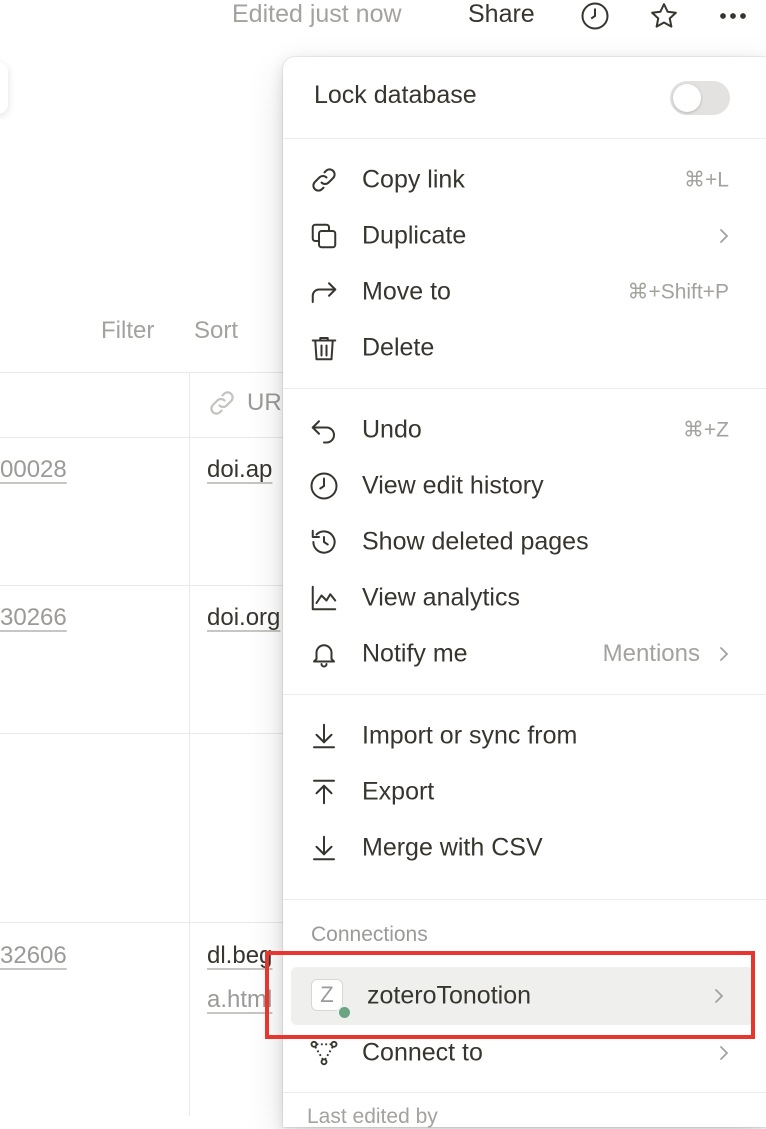 This screenshot has height=1129, width=766. Describe the element at coordinates (324, 430) in the screenshot. I see `undo-icon` at that location.